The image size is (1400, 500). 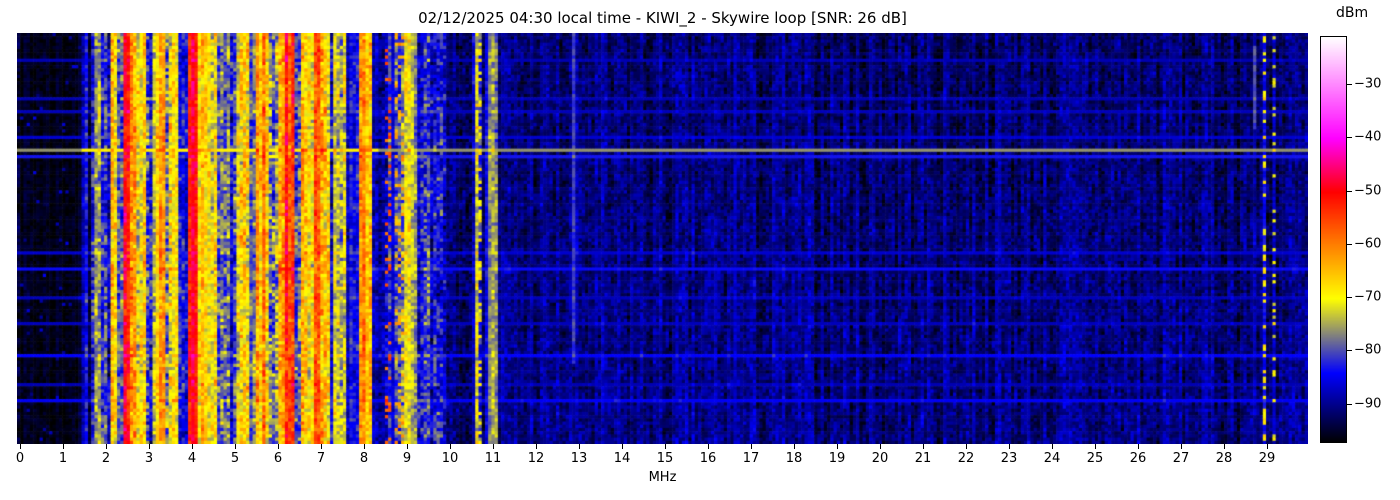 What do you see at coordinates (1181, 458) in the screenshot?
I see `x-tick-label: 27` at bounding box center [1181, 458].